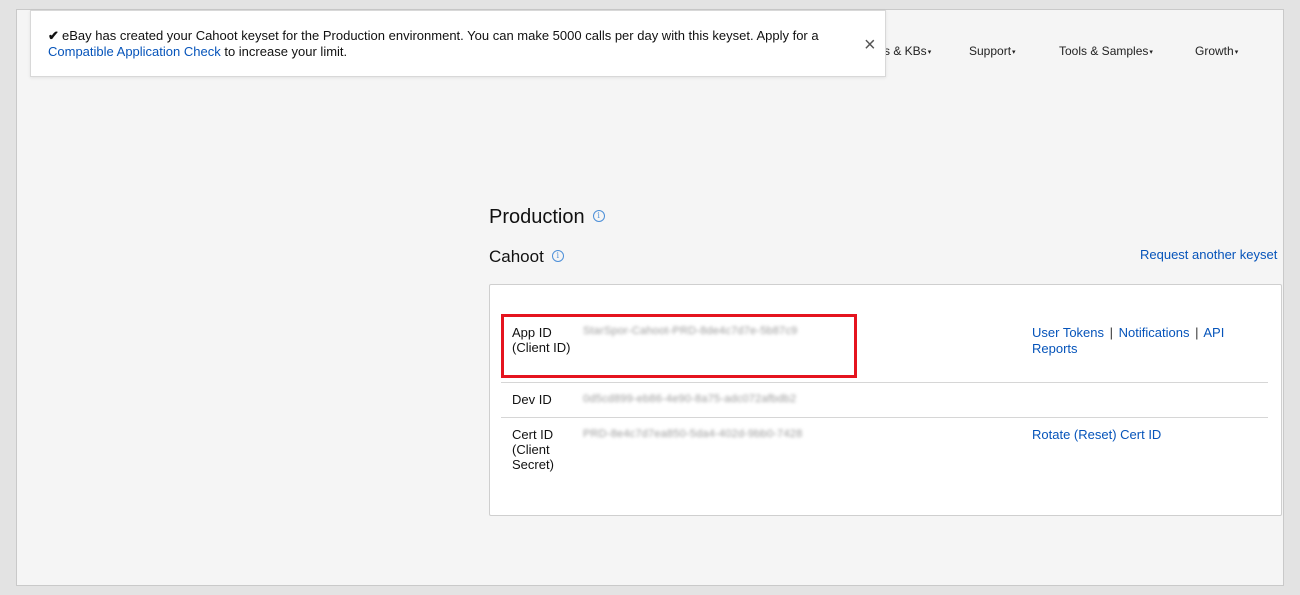 This screenshot has width=1300, height=595. What do you see at coordinates (690, 399) in the screenshot?
I see `dev-id-value: 0d5cd899-eb86-4e90-8a75-adc072afbdb2` at bounding box center [690, 399].